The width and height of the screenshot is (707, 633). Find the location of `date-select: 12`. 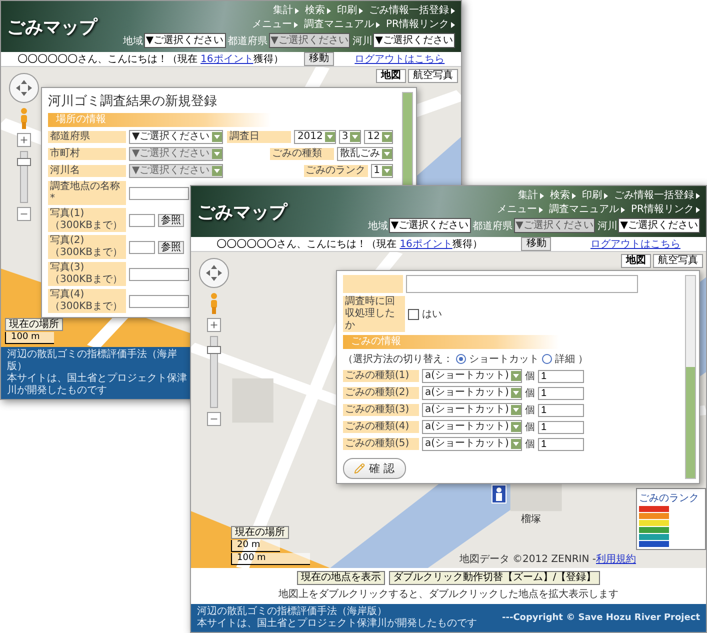

date-select: 12 is located at coordinates (378, 137).